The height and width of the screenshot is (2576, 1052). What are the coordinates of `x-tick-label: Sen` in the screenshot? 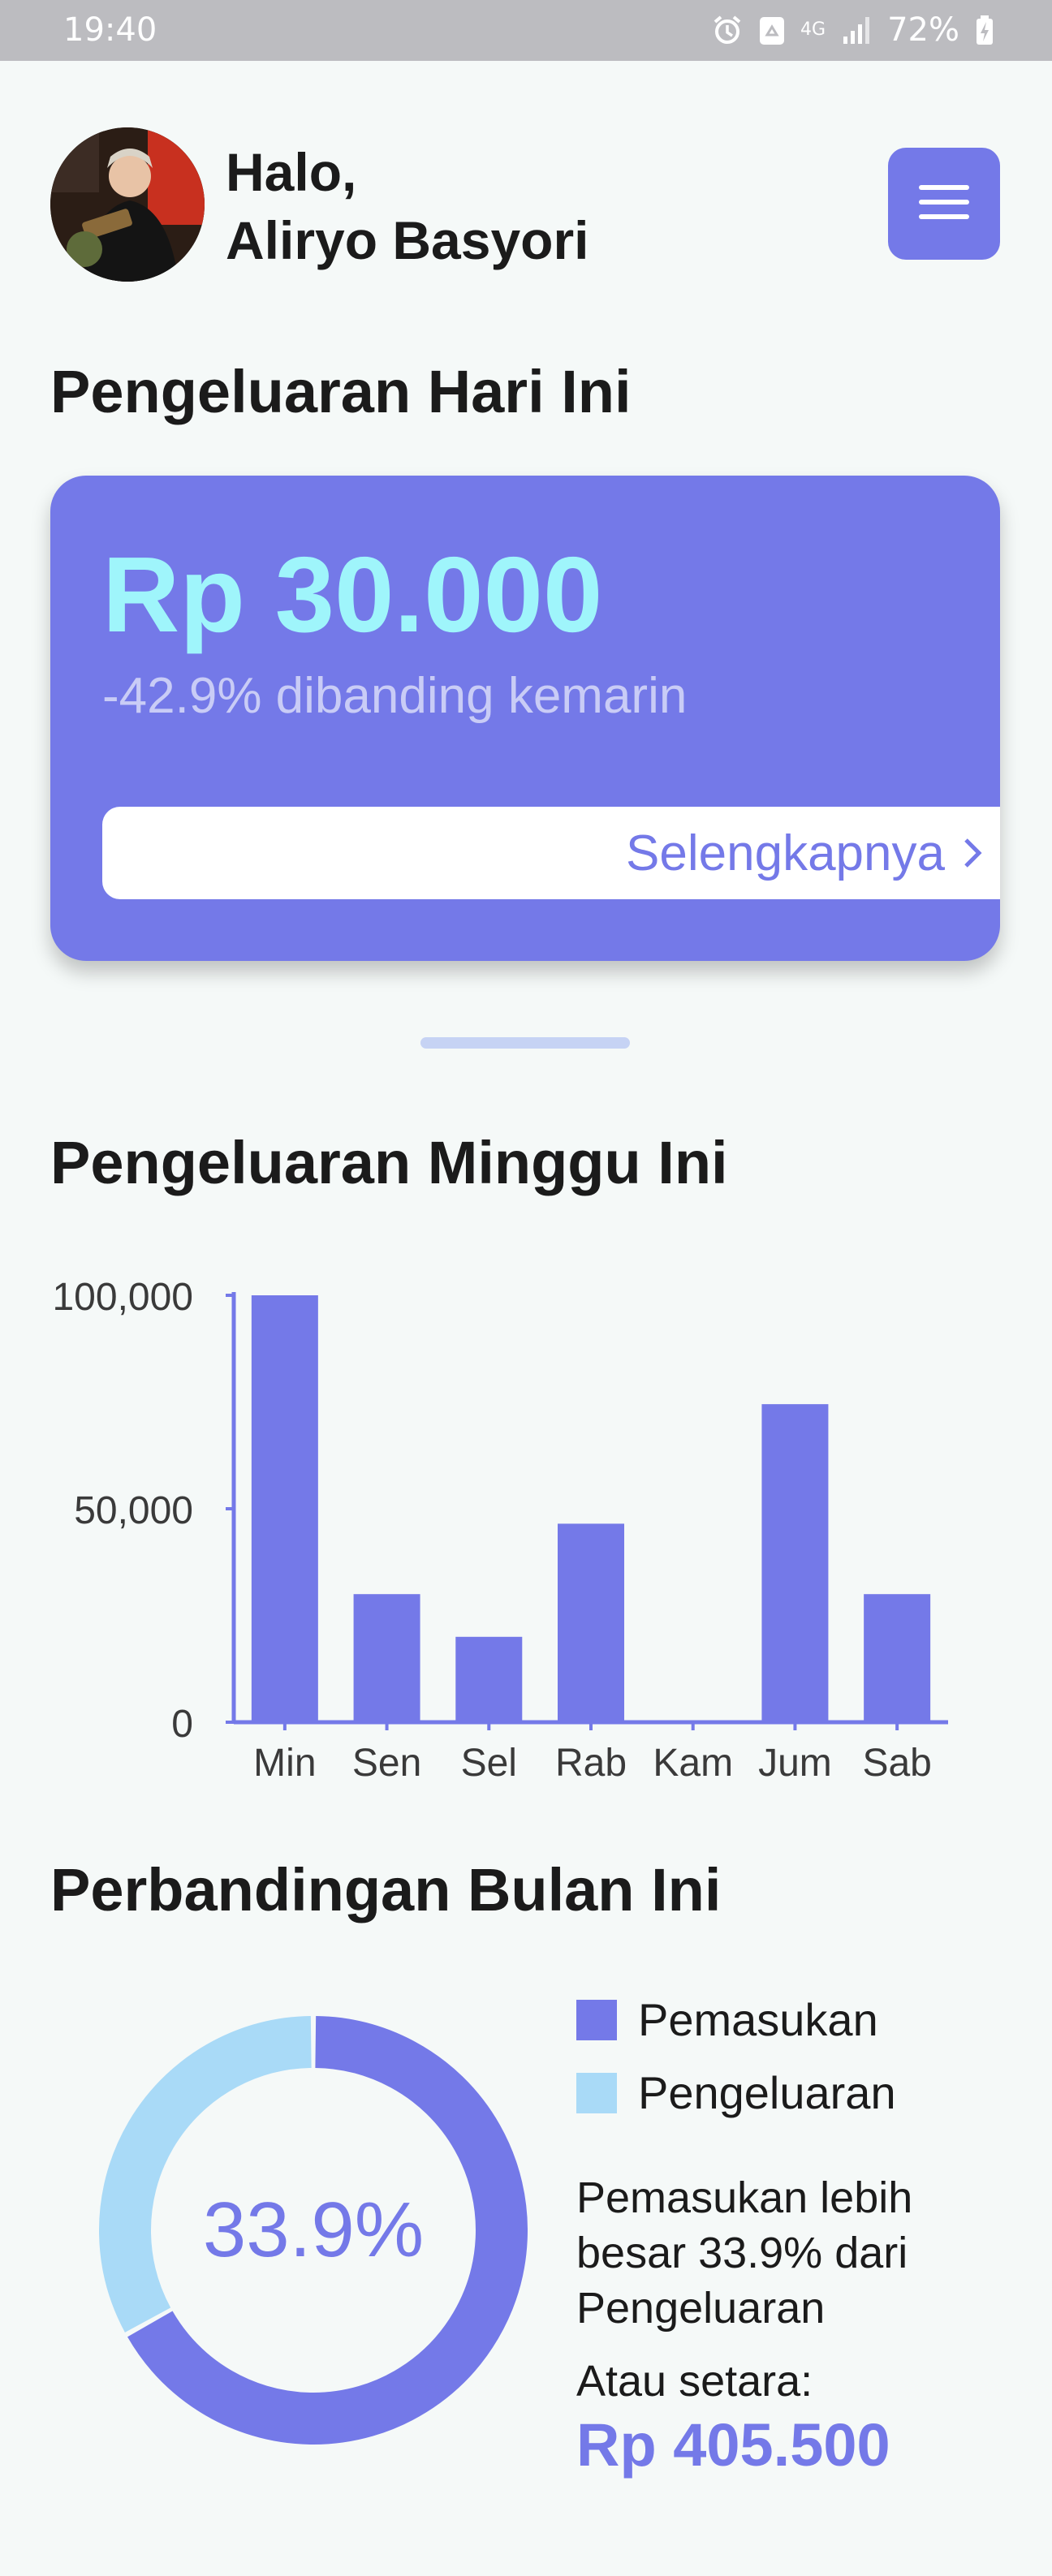 It's located at (387, 1764).